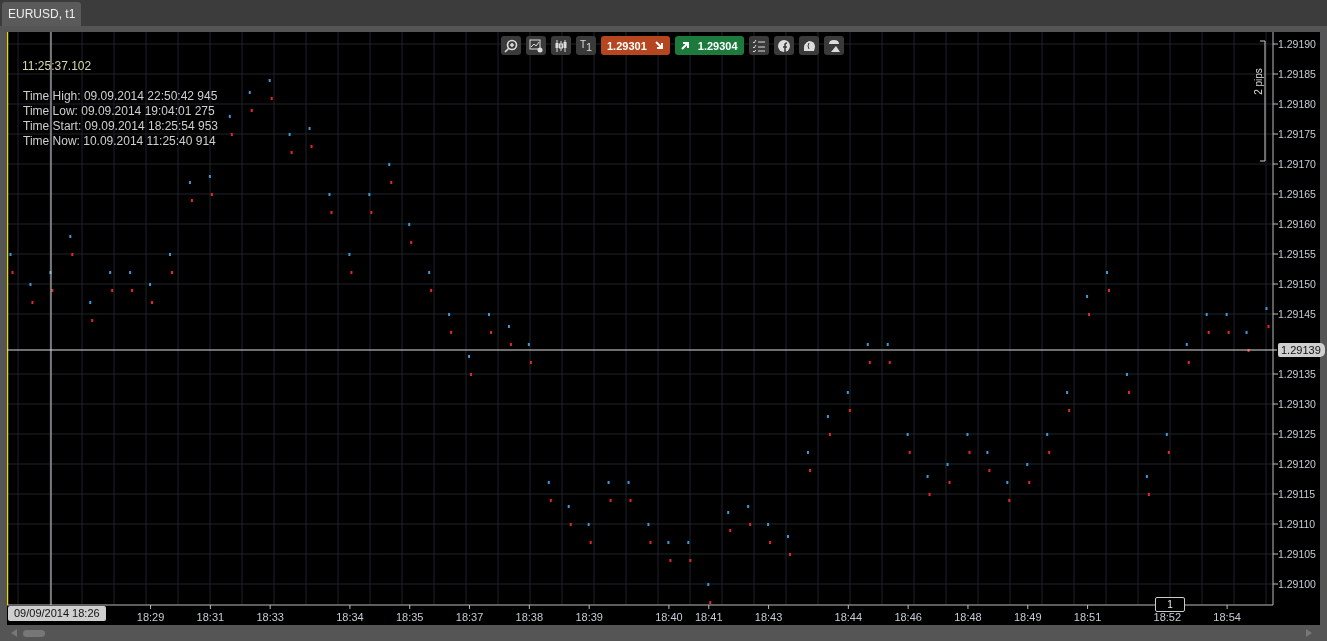  Describe the element at coordinates (1087, 617) in the screenshot. I see `time-axis-label: 18:51` at that location.